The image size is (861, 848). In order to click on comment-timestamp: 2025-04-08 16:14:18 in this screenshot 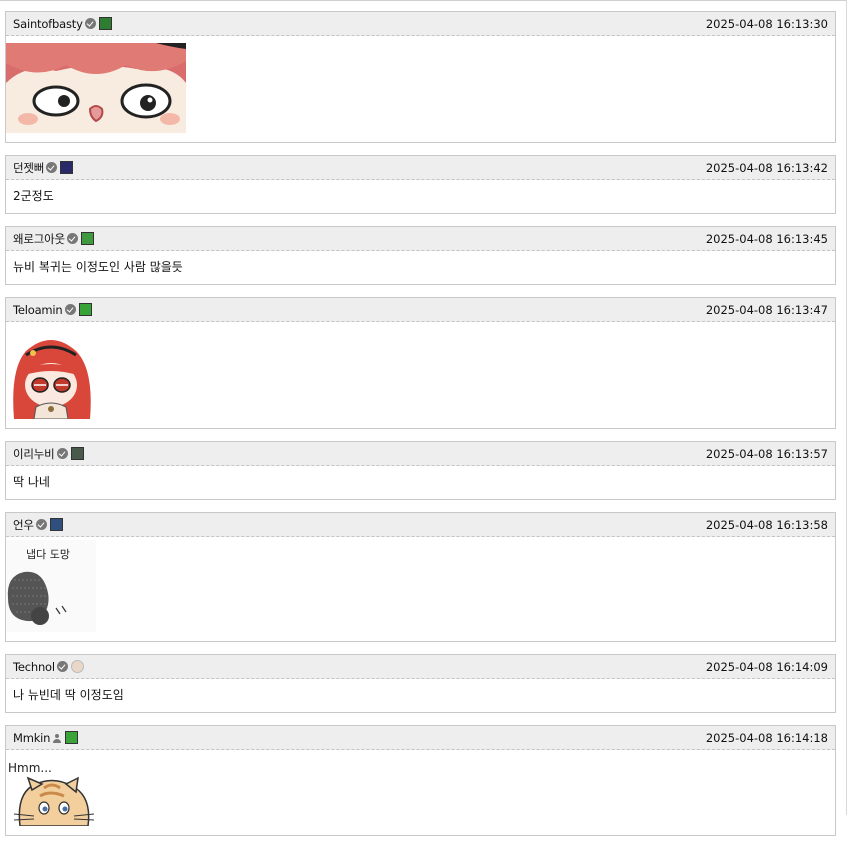, I will do `click(766, 737)`.